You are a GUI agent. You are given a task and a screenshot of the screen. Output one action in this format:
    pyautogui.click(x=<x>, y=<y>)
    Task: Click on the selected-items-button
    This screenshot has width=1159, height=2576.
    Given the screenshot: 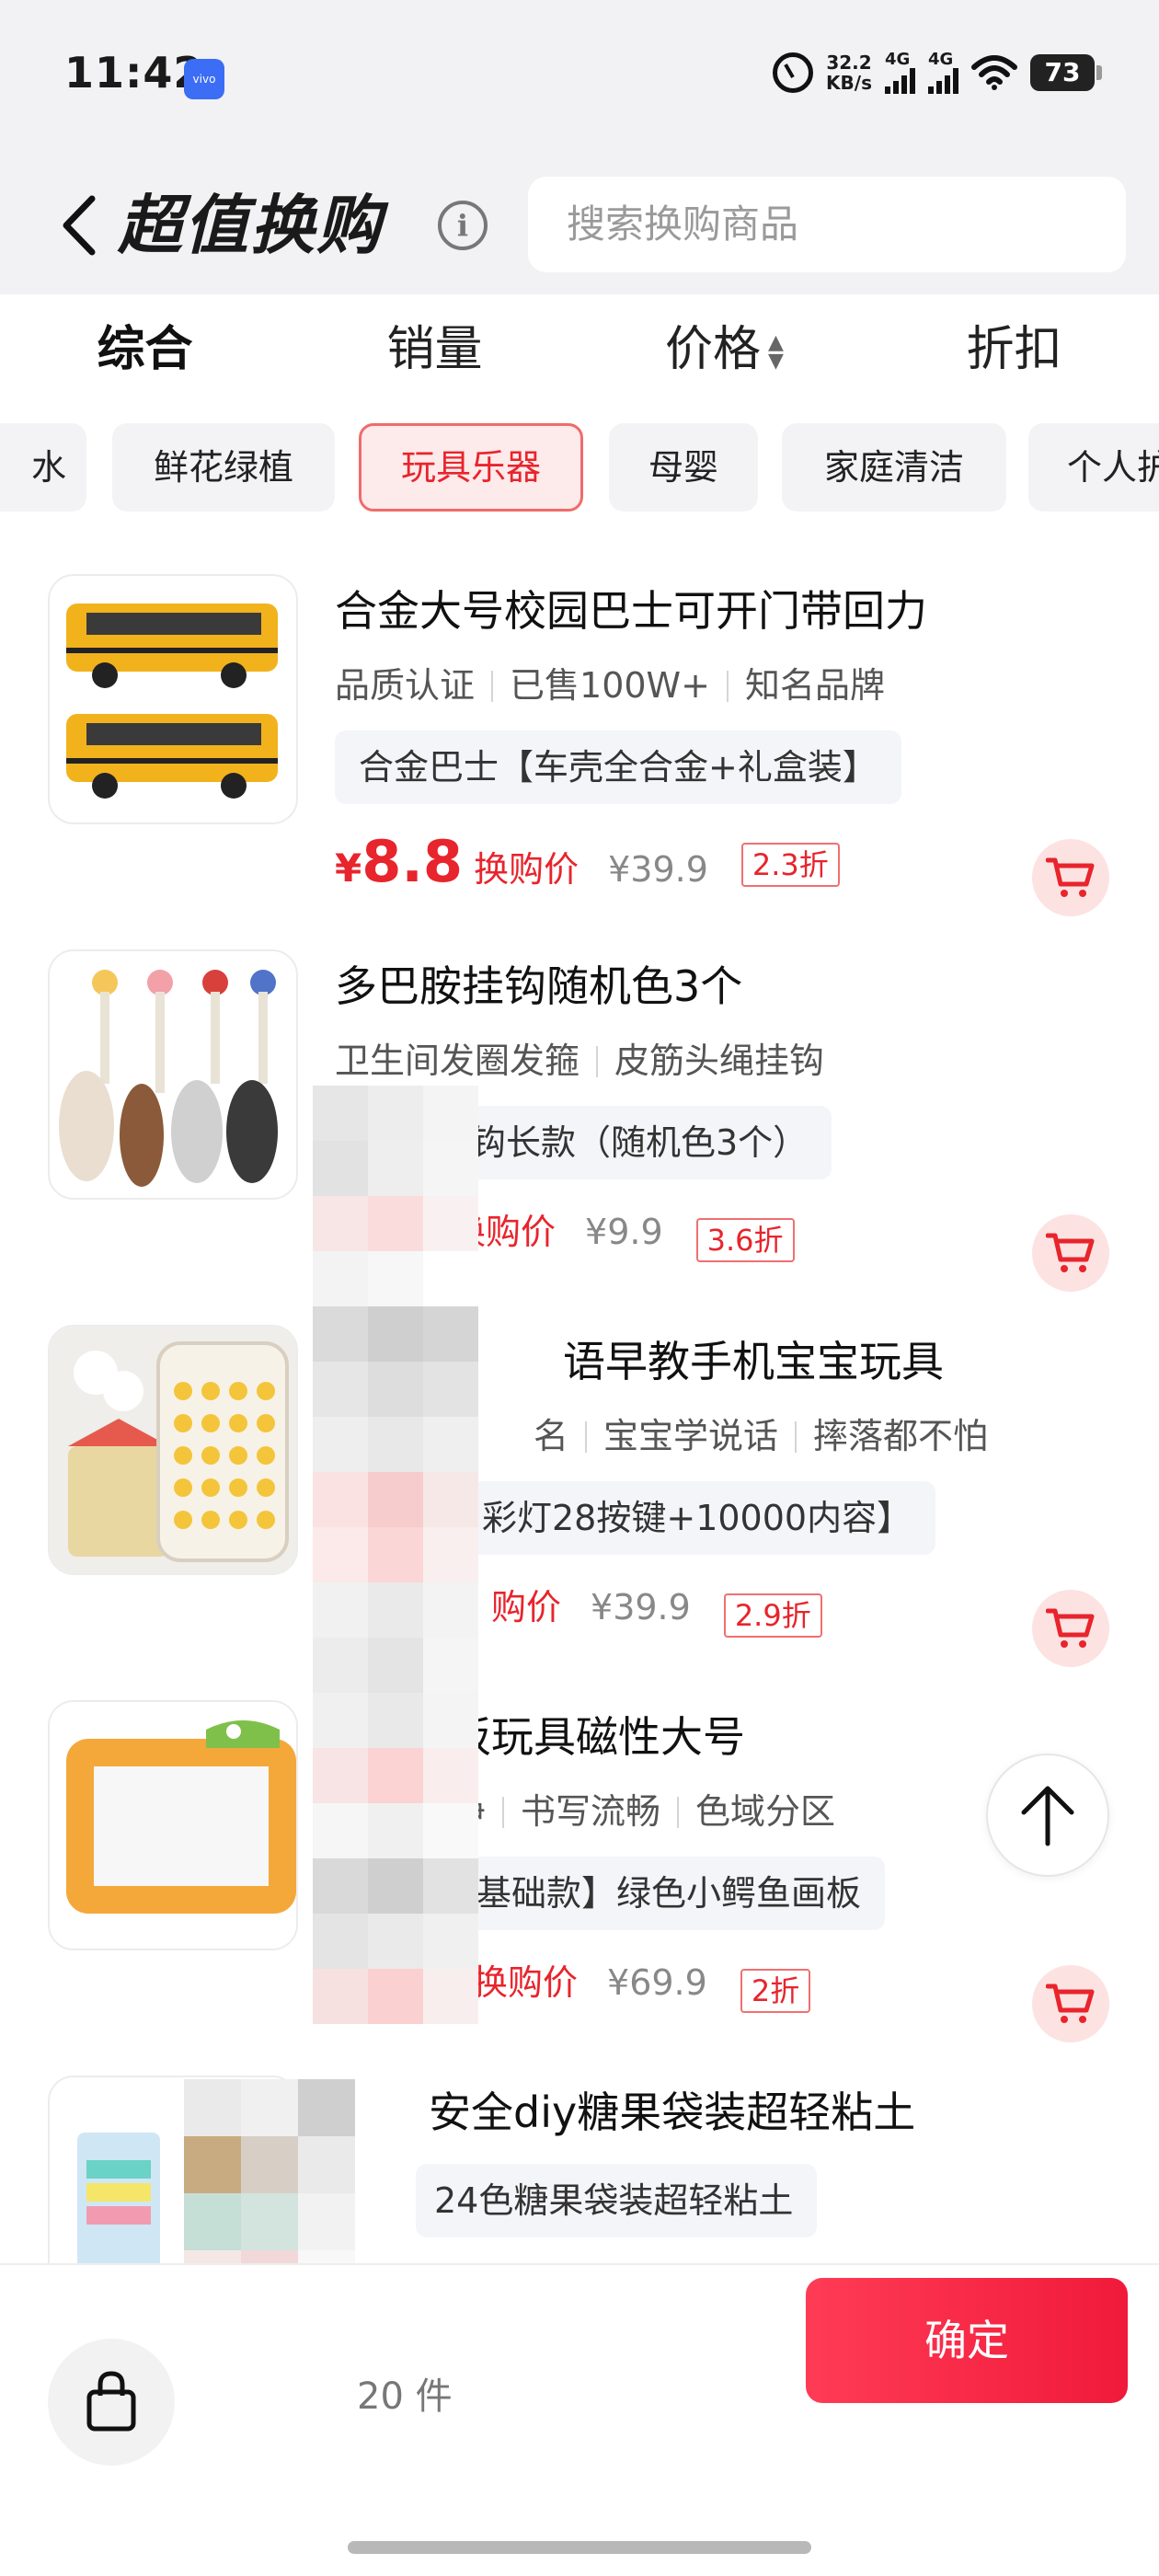 What is the action you would take?
    pyautogui.click(x=111, y=2402)
    